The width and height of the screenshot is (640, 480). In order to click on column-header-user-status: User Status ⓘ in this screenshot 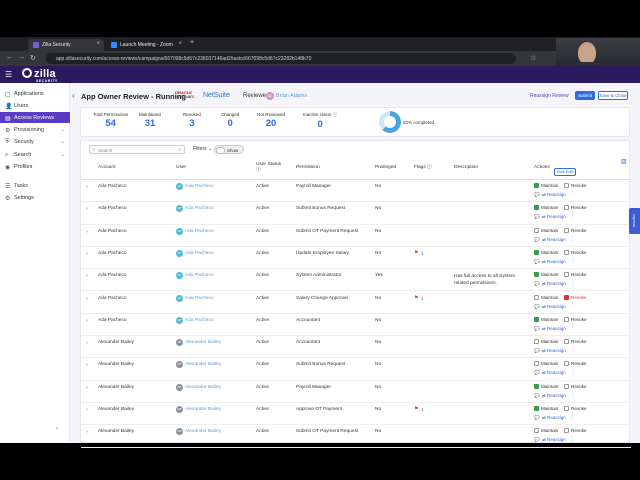, I will do `click(269, 168)`.